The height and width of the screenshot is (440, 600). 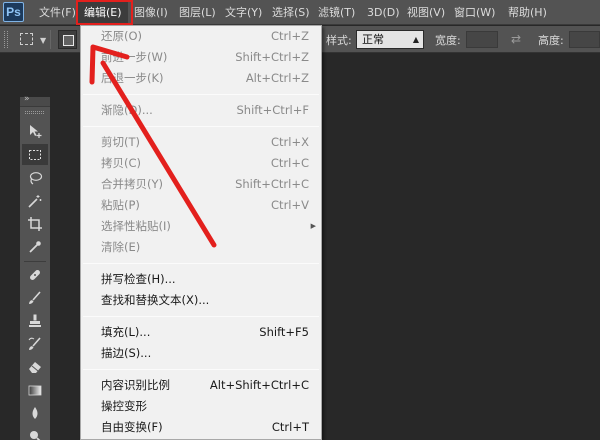 What do you see at coordinates (482, 39) in the screenshot?
I see `width-field` at bounding box center [482, 39].